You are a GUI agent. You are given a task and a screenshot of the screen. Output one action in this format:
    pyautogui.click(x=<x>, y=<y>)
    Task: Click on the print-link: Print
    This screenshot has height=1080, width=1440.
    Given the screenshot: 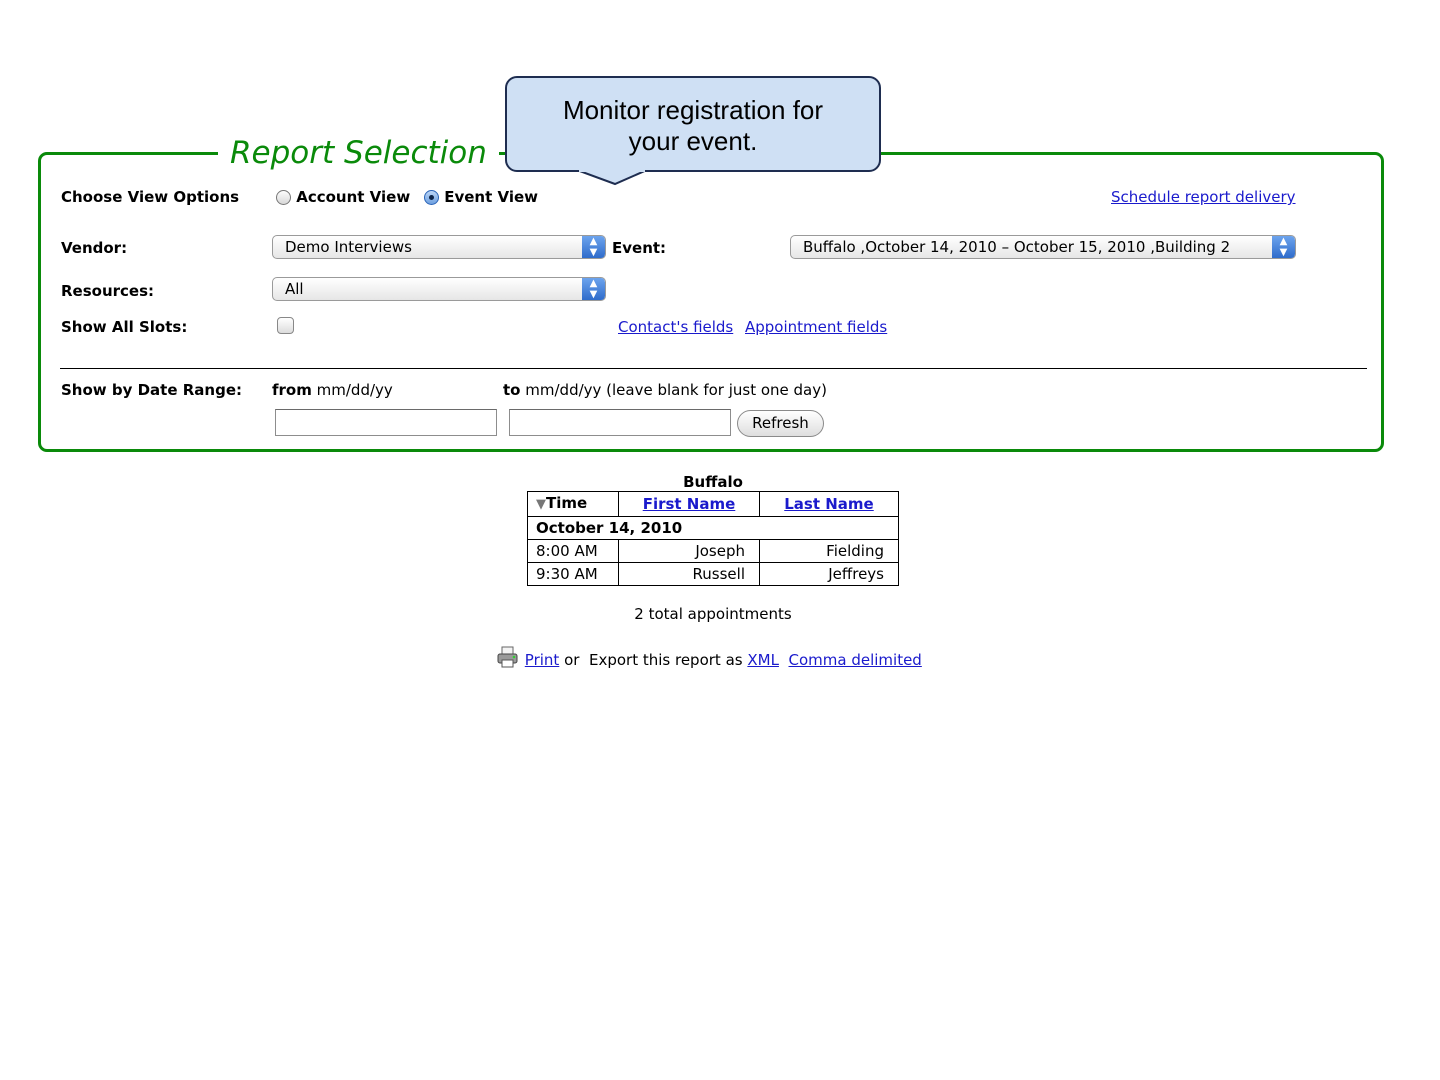 What is the action you would take?
    pyautogui.click(x=542, y=660)
    